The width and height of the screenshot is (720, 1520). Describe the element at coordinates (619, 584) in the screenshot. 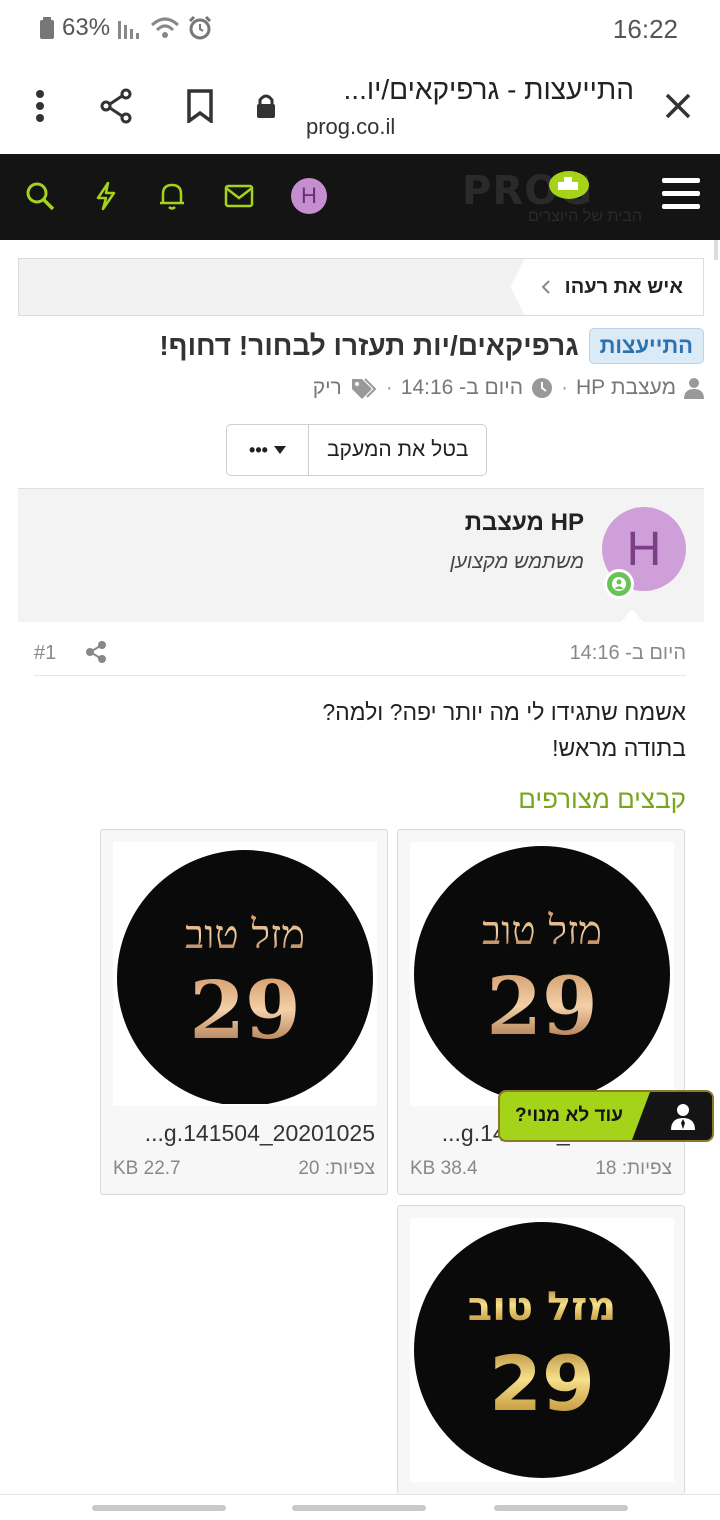

I see `online-status-icon` at that location.